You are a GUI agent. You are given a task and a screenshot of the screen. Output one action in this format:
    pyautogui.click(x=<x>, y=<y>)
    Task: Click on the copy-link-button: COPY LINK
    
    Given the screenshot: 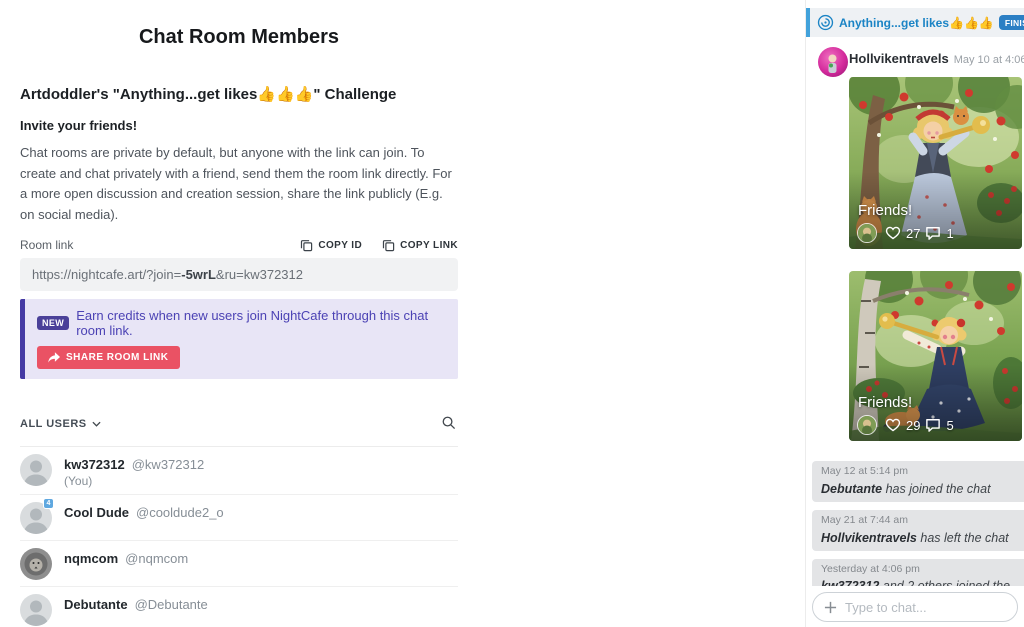 What is the action you would take?
    pyautogui.click(x=420, y=245)
    